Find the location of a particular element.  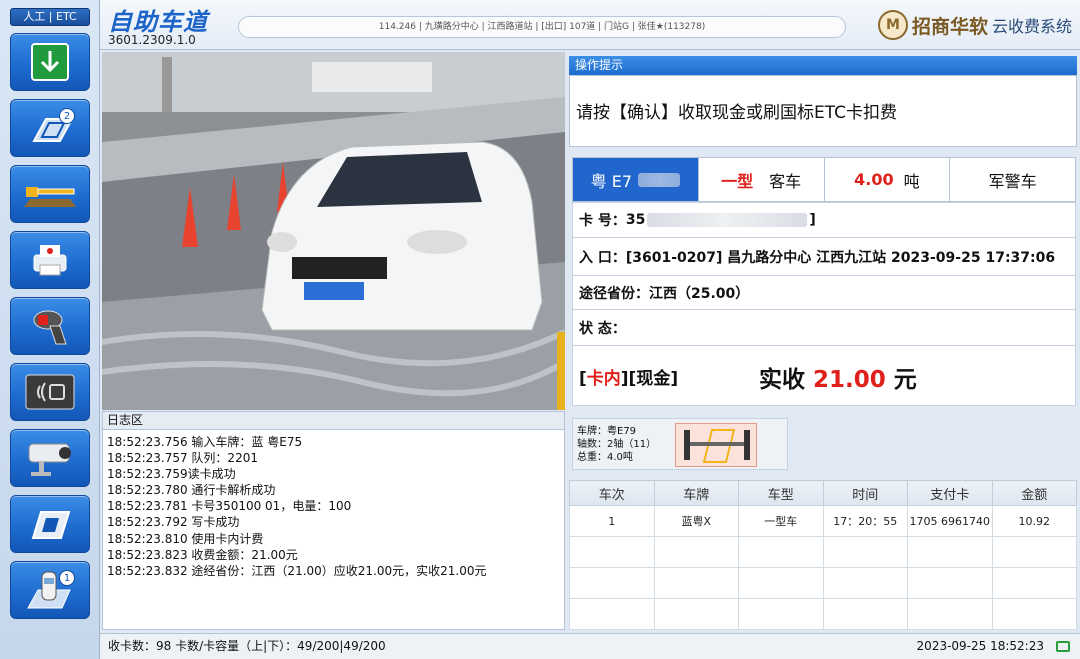

provinces-row: 途径省份： 江西（25.00） is located at coordinates (824, 293).